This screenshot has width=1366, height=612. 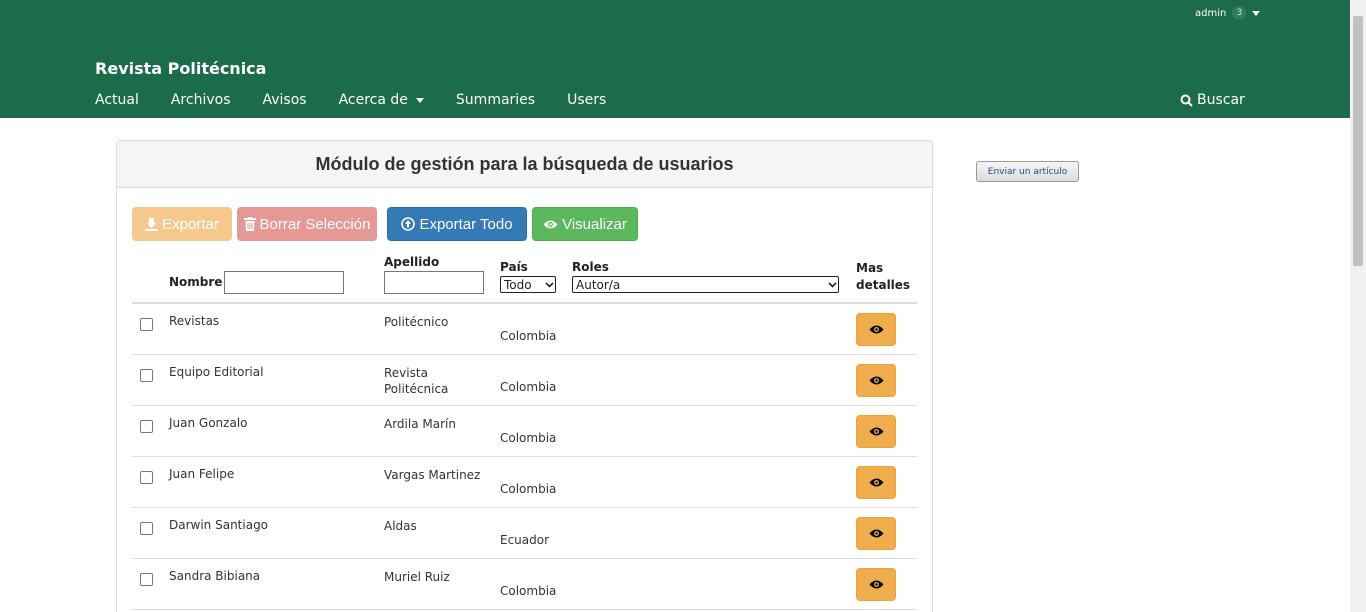 I want to click on name-filter-input, so click(x=284, y=282).